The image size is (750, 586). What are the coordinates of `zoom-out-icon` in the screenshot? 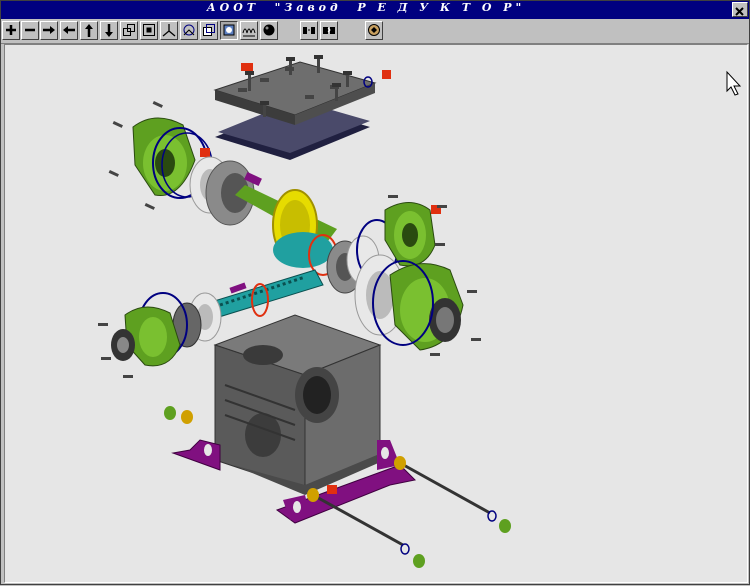 It's located at (30, 30).